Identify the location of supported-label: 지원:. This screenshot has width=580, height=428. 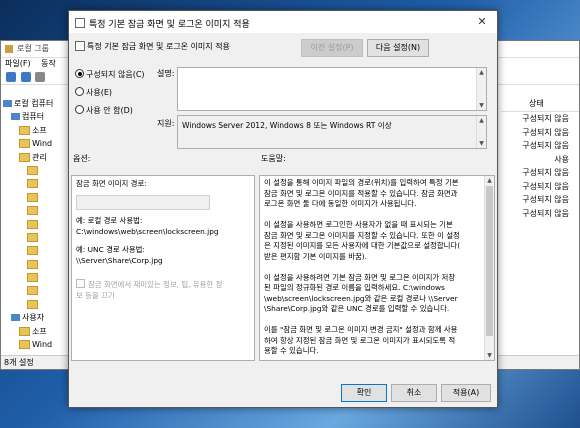
(166, 123).